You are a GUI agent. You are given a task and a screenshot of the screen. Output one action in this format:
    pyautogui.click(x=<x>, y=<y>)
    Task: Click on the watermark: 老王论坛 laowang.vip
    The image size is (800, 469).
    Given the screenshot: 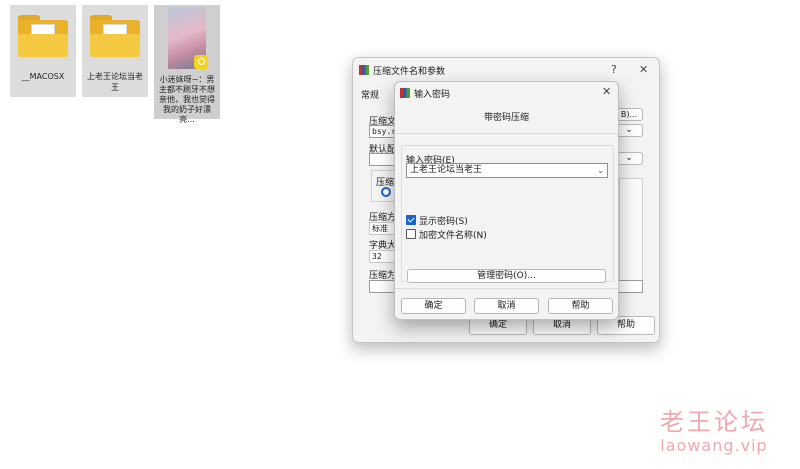 What is the action you would take?
    pyautogui.click(x=714, y=432)
    